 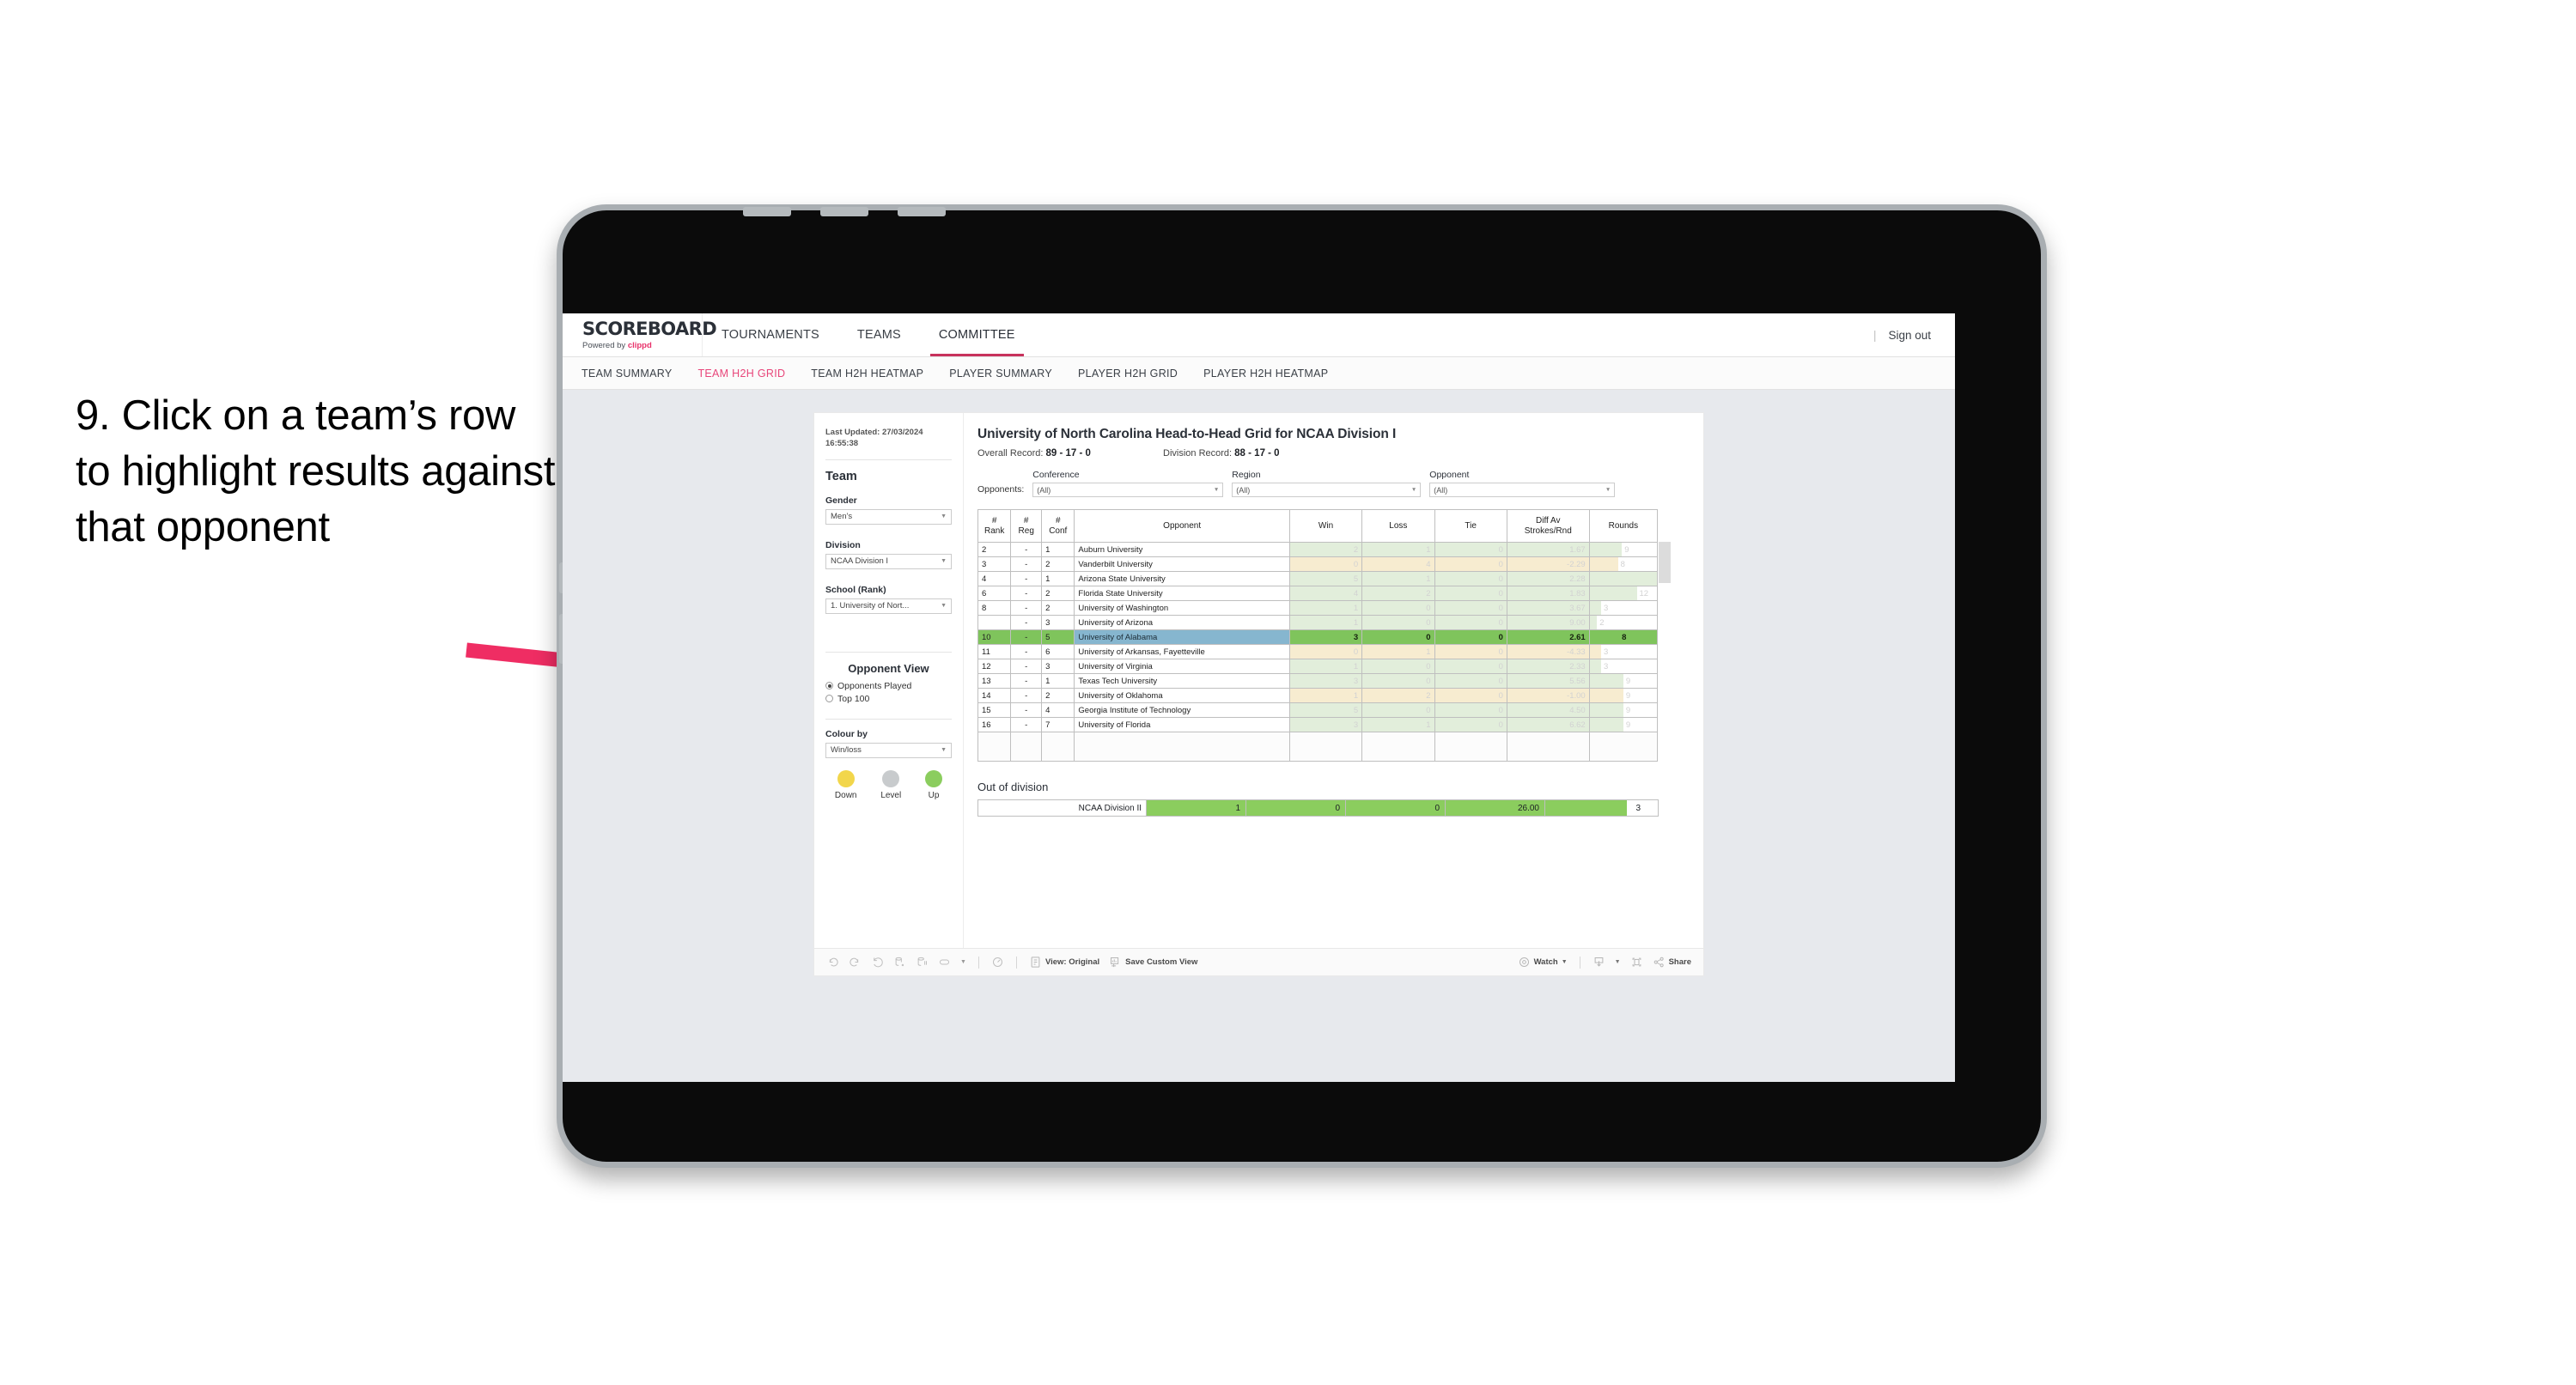 I want to click on loop-icon, so click(x=944, y=962).